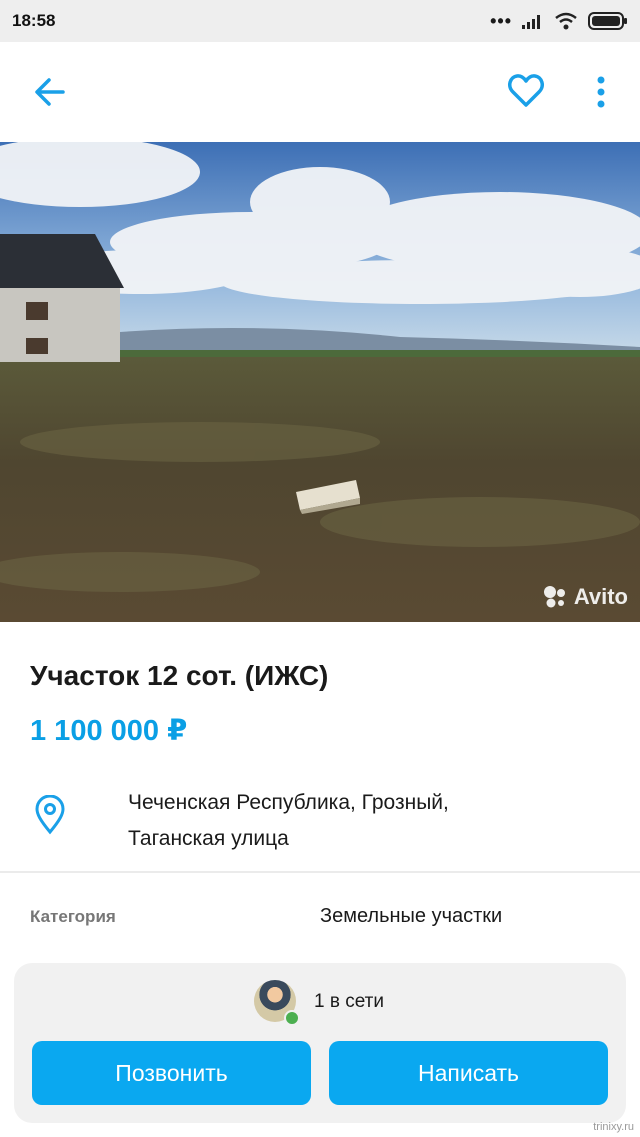  I want to click on listing-title: Участок 12 сот. (ИЖС), so click(179, 675).